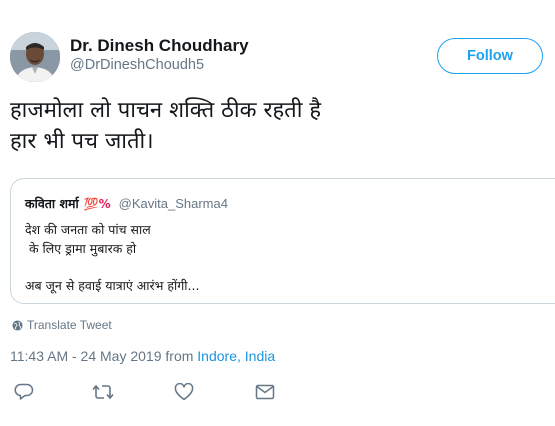 The width and height of the screenshot is (555, 426). What do you see at coordinates (97, 204) in the screenshot?
I see `hundred-points-icon: 💯%` at bounding box center [97, 204].